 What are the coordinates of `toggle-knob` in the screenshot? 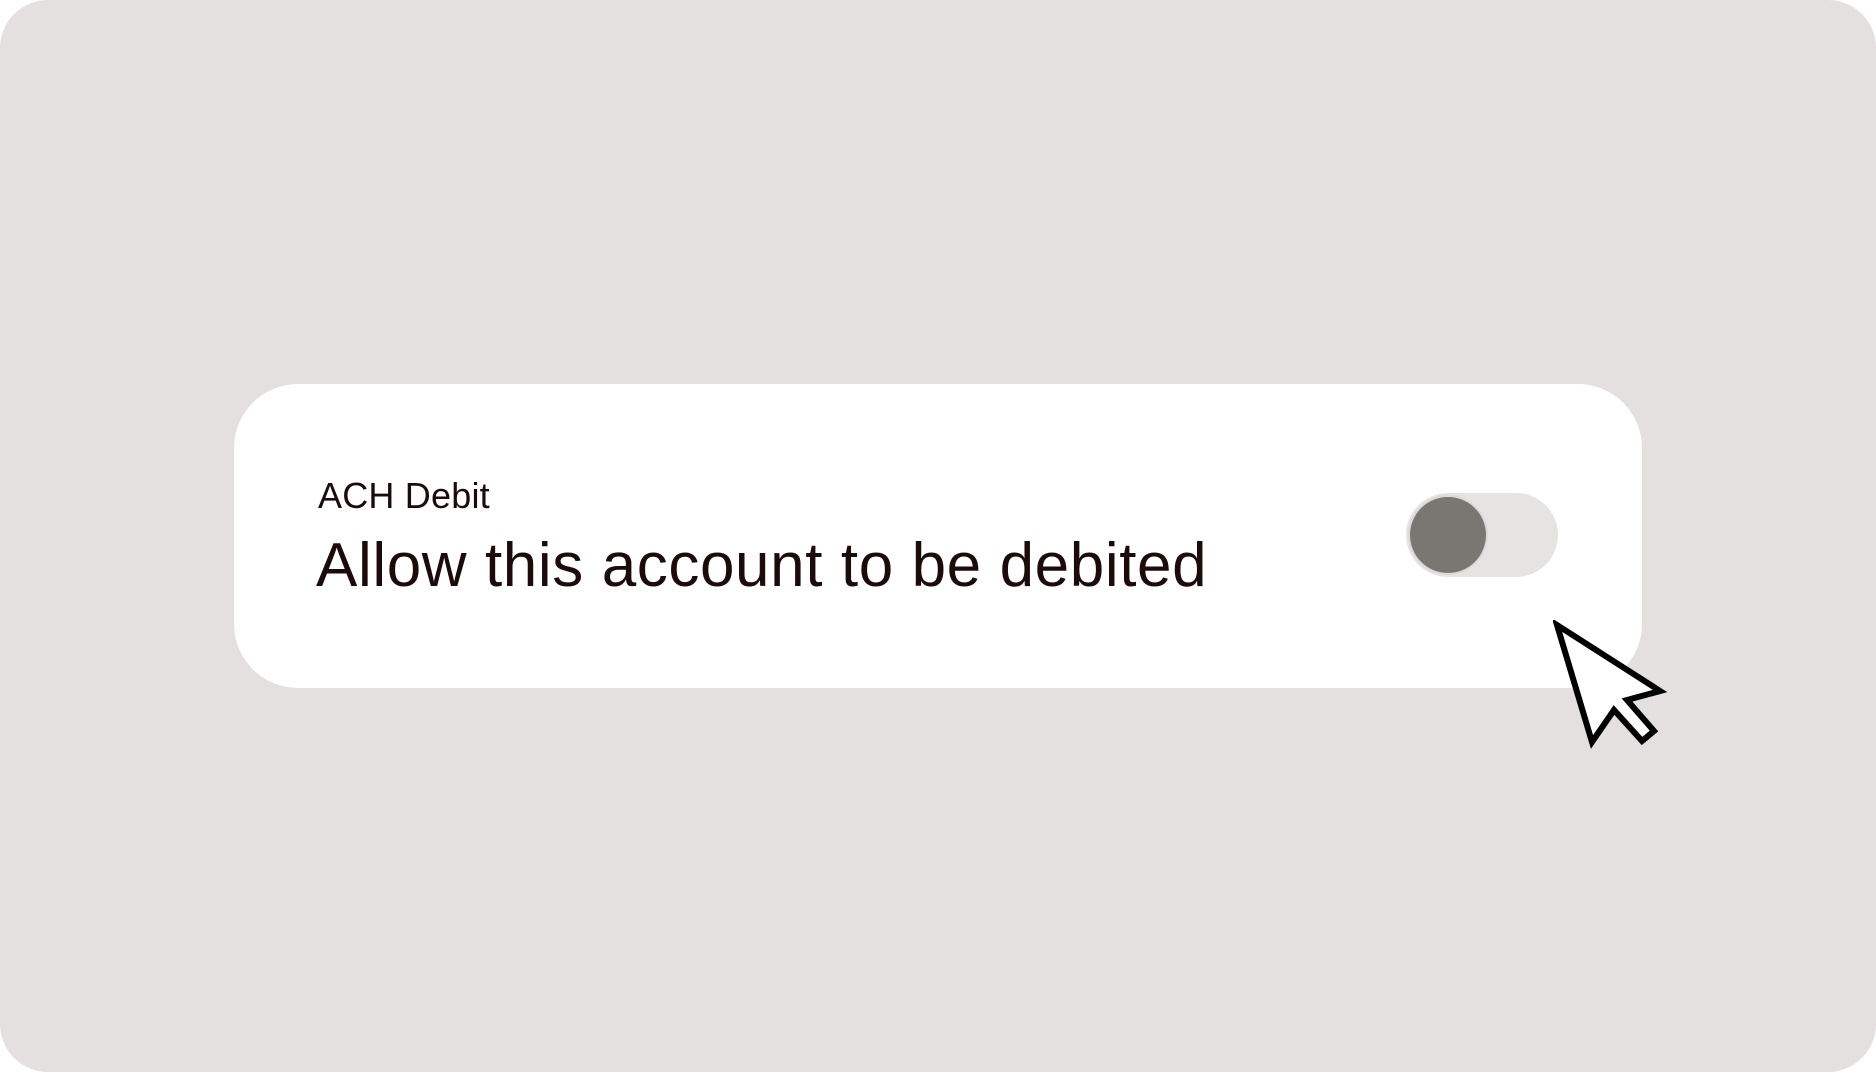 It's located at (1448, 535).